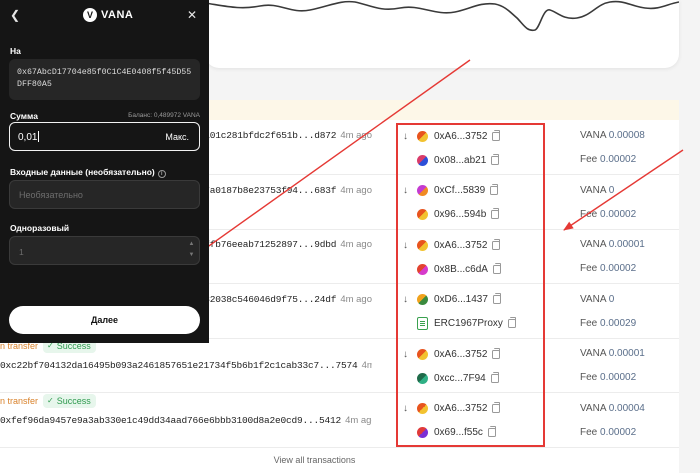 This screenshot has width=700, height=473. What do you see at coordinates (15, 15) in the screenshot?
I see `chevron-left-icon: ❮` at bounding box center [15, 15].